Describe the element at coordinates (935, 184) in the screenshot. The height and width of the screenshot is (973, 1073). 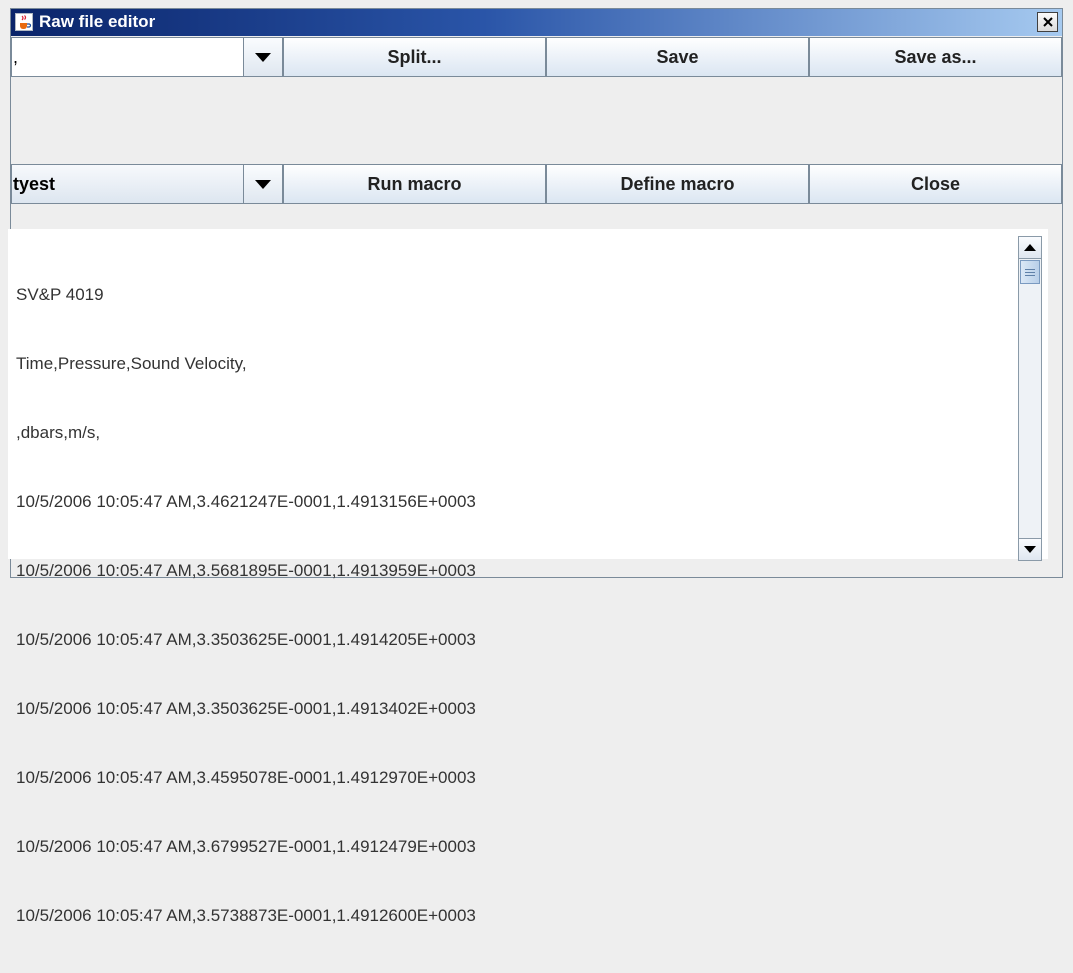
I see `close-button: Close` at that location.